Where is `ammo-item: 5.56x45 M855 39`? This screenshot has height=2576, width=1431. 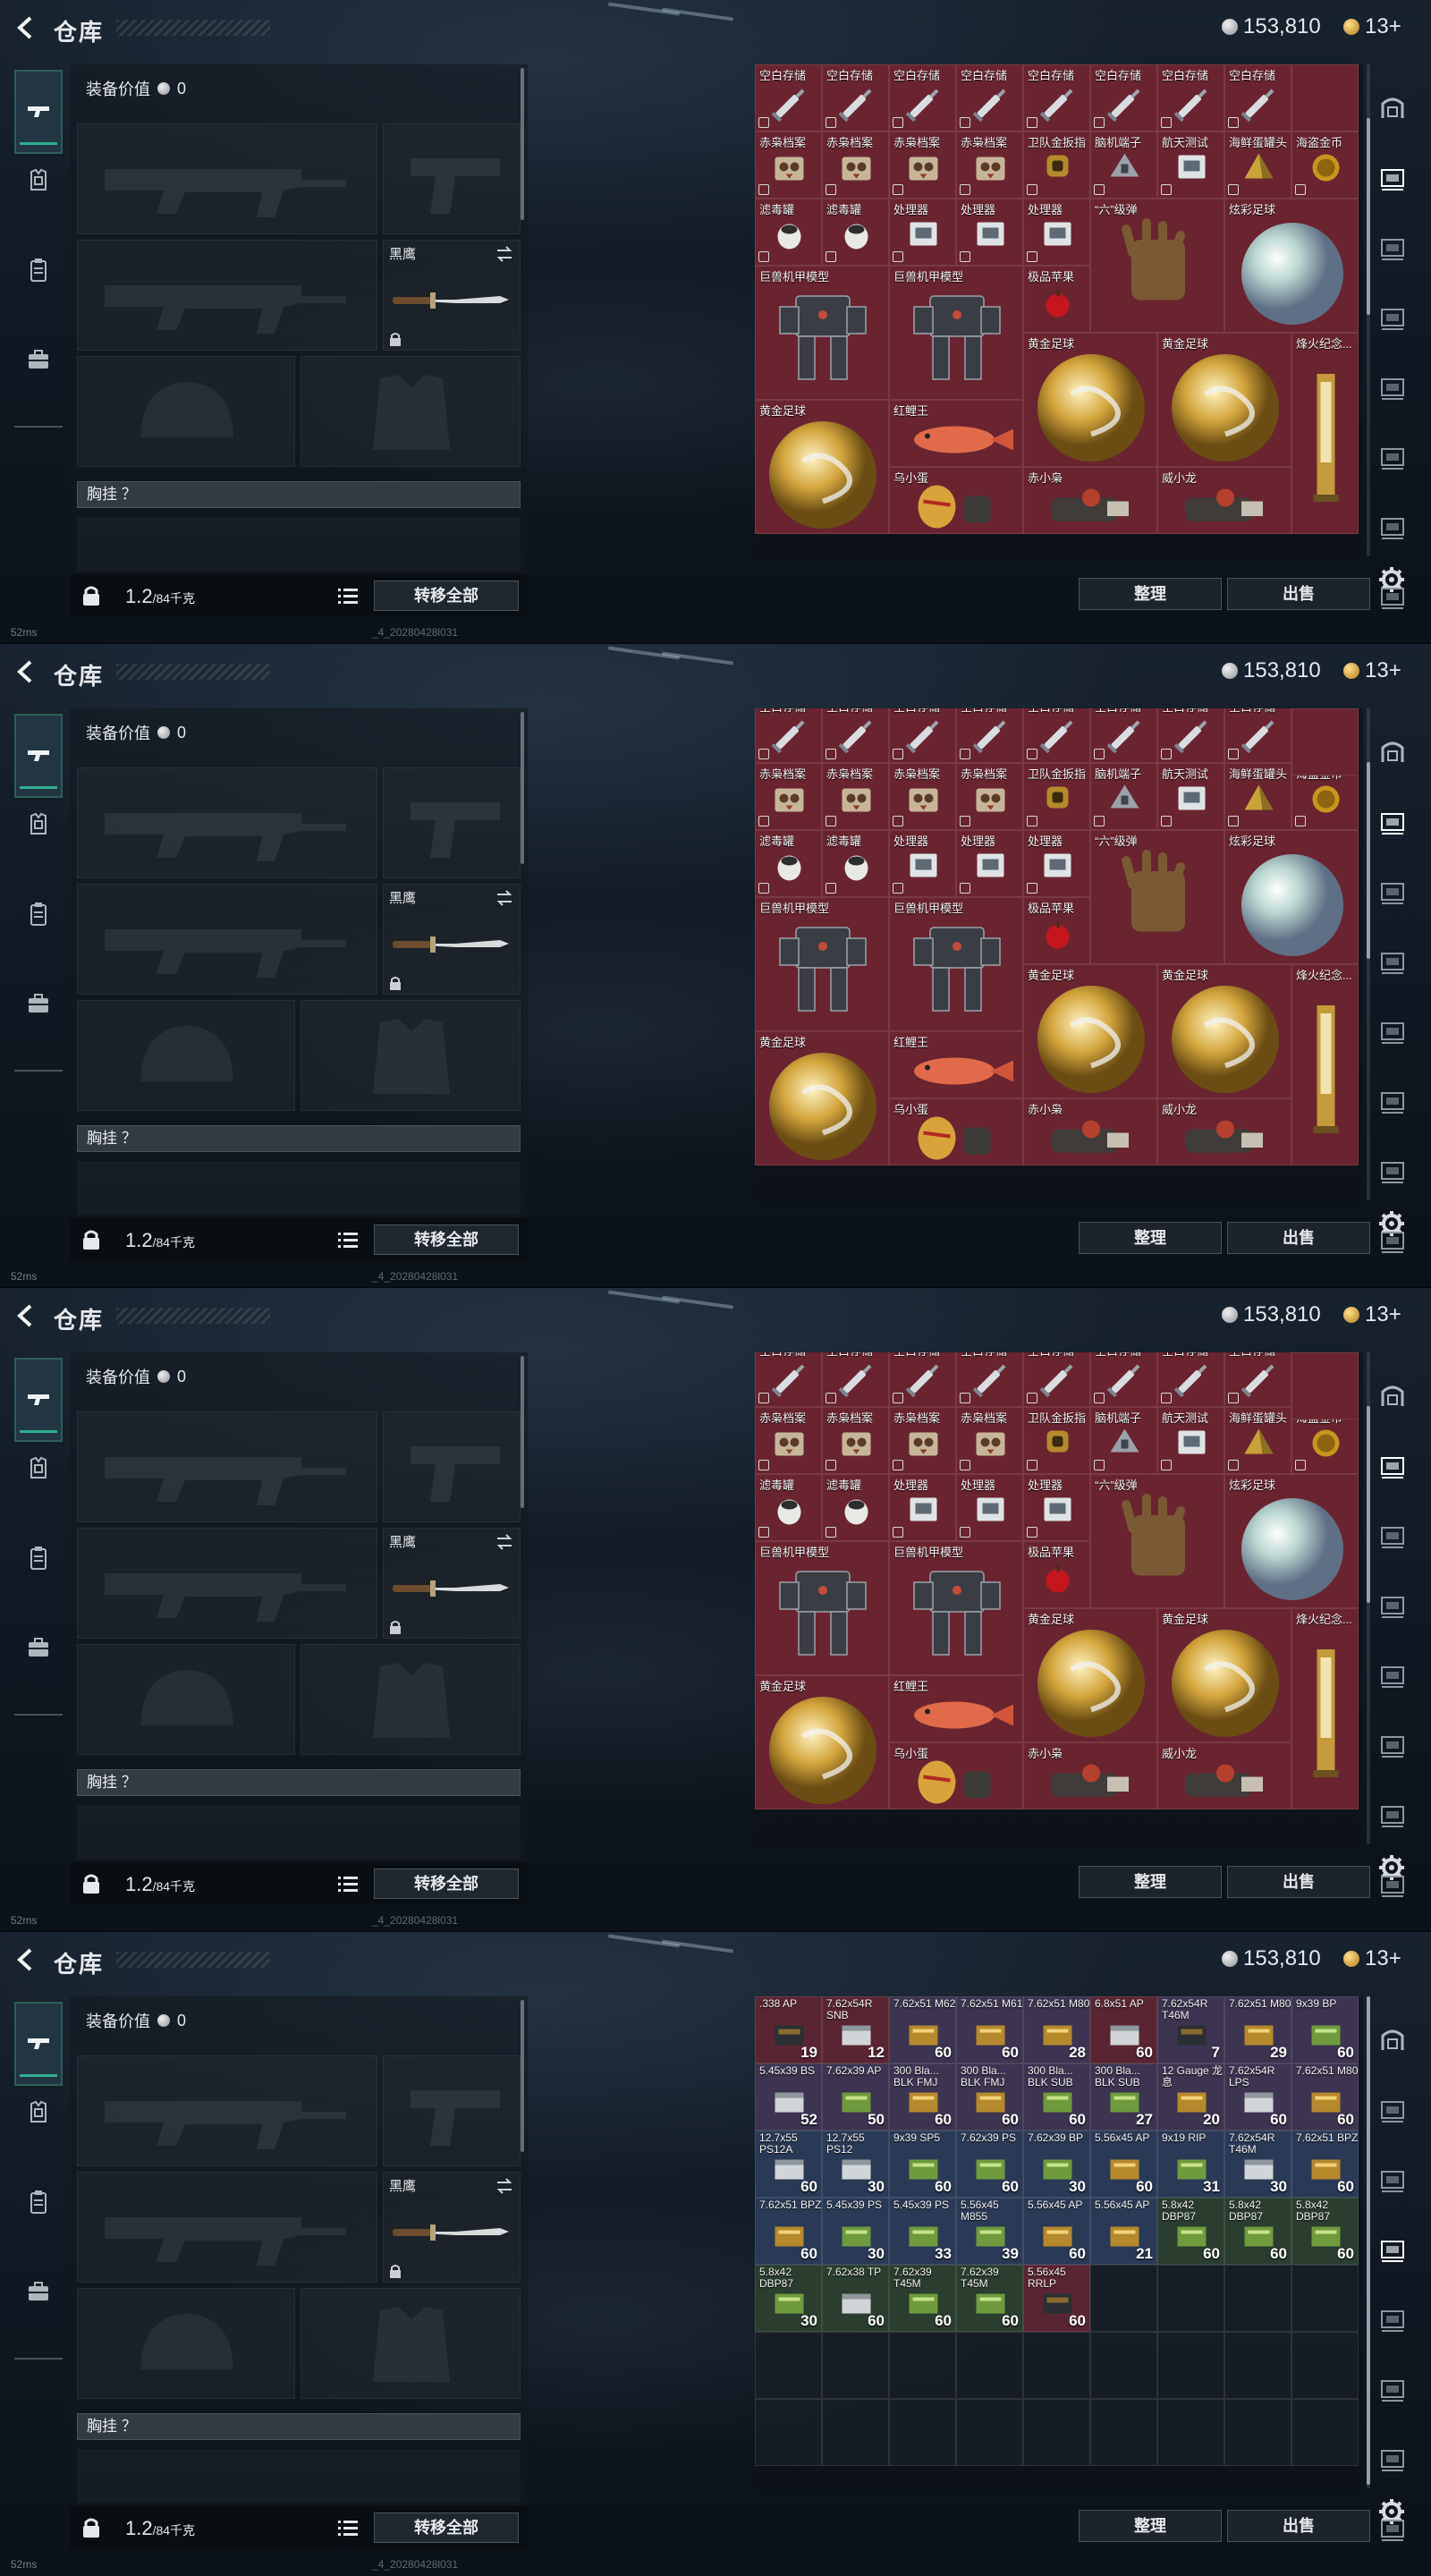
ammo-item: 5.56x45 M855 39 is located at coordinates (990, 2231).